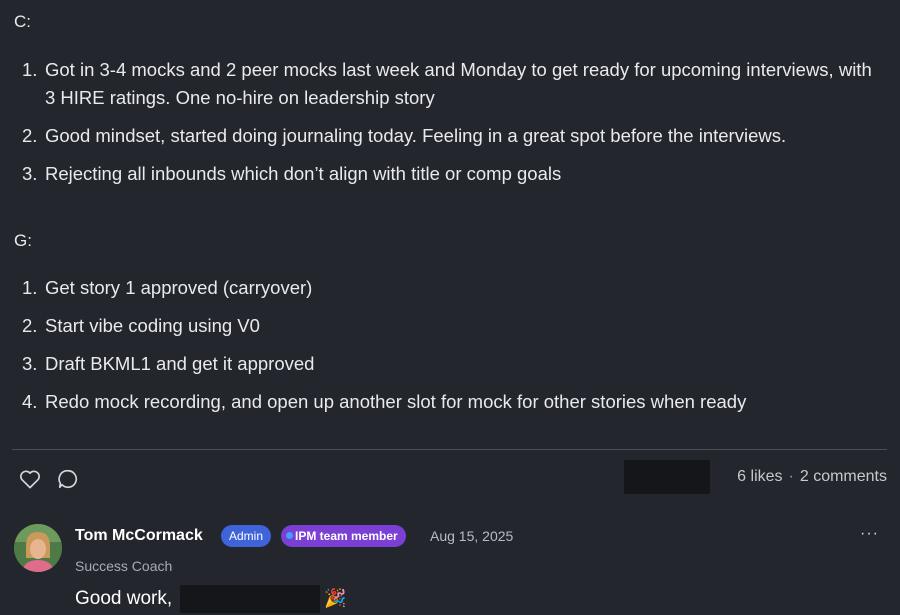 The width and height of the screenshot is (900, 615). Describe the element at coordinates (335, 598) in the screenshot. I see `party-popper-icon: 🎉` at that location.